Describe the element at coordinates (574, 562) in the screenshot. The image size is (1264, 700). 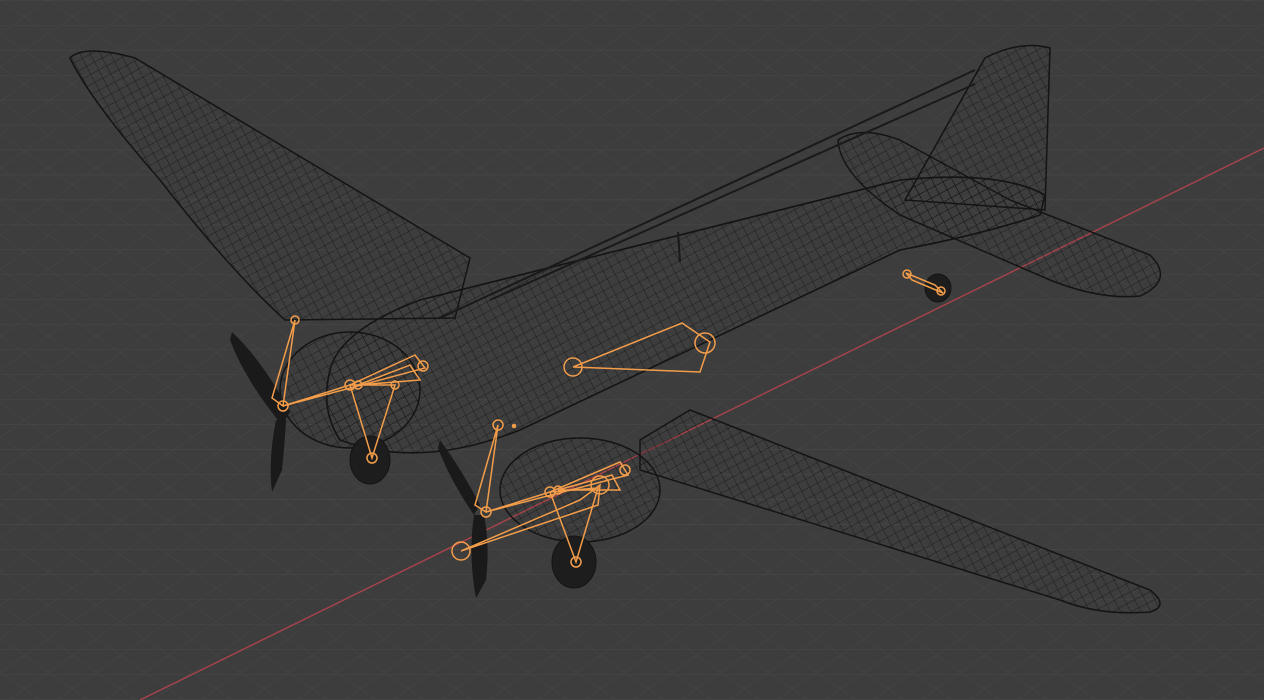
I see `right-landing-wheel` at that location.